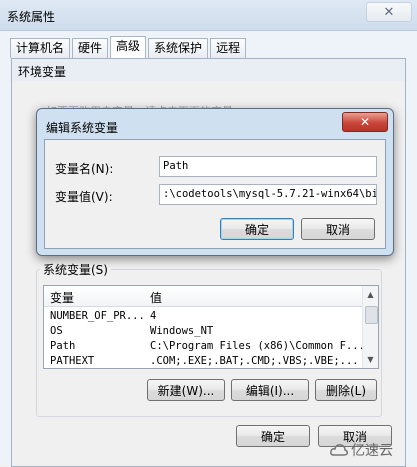 This screenshot has width=417, height=467. I want to click on edit-dialog-title: 编辑系统变量, so click(82, 128).